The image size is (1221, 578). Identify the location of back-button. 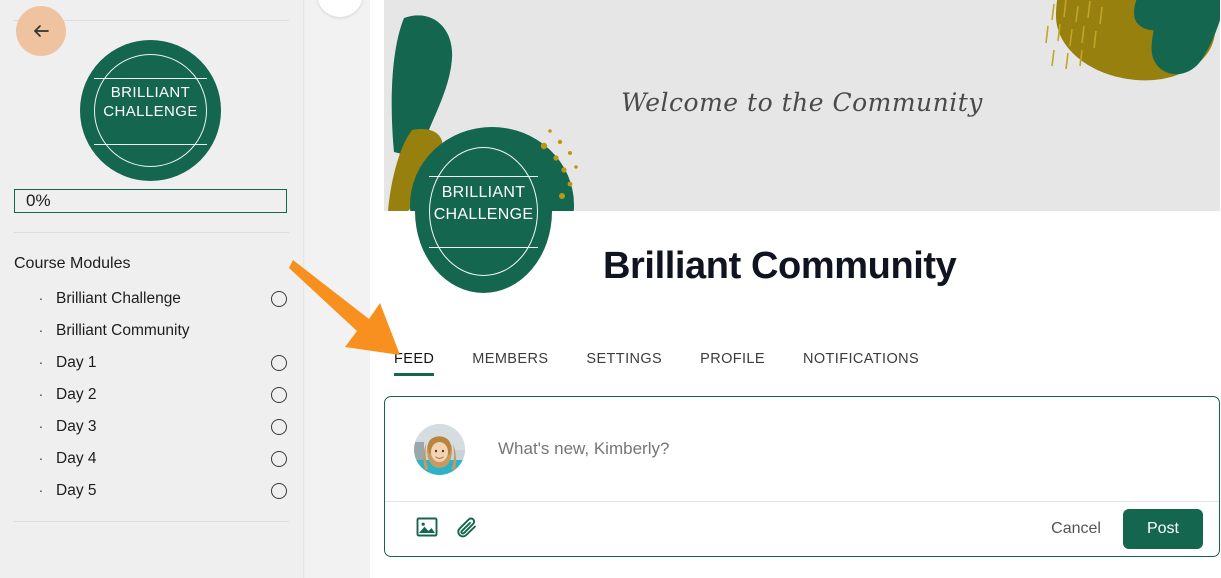
(41, 31).